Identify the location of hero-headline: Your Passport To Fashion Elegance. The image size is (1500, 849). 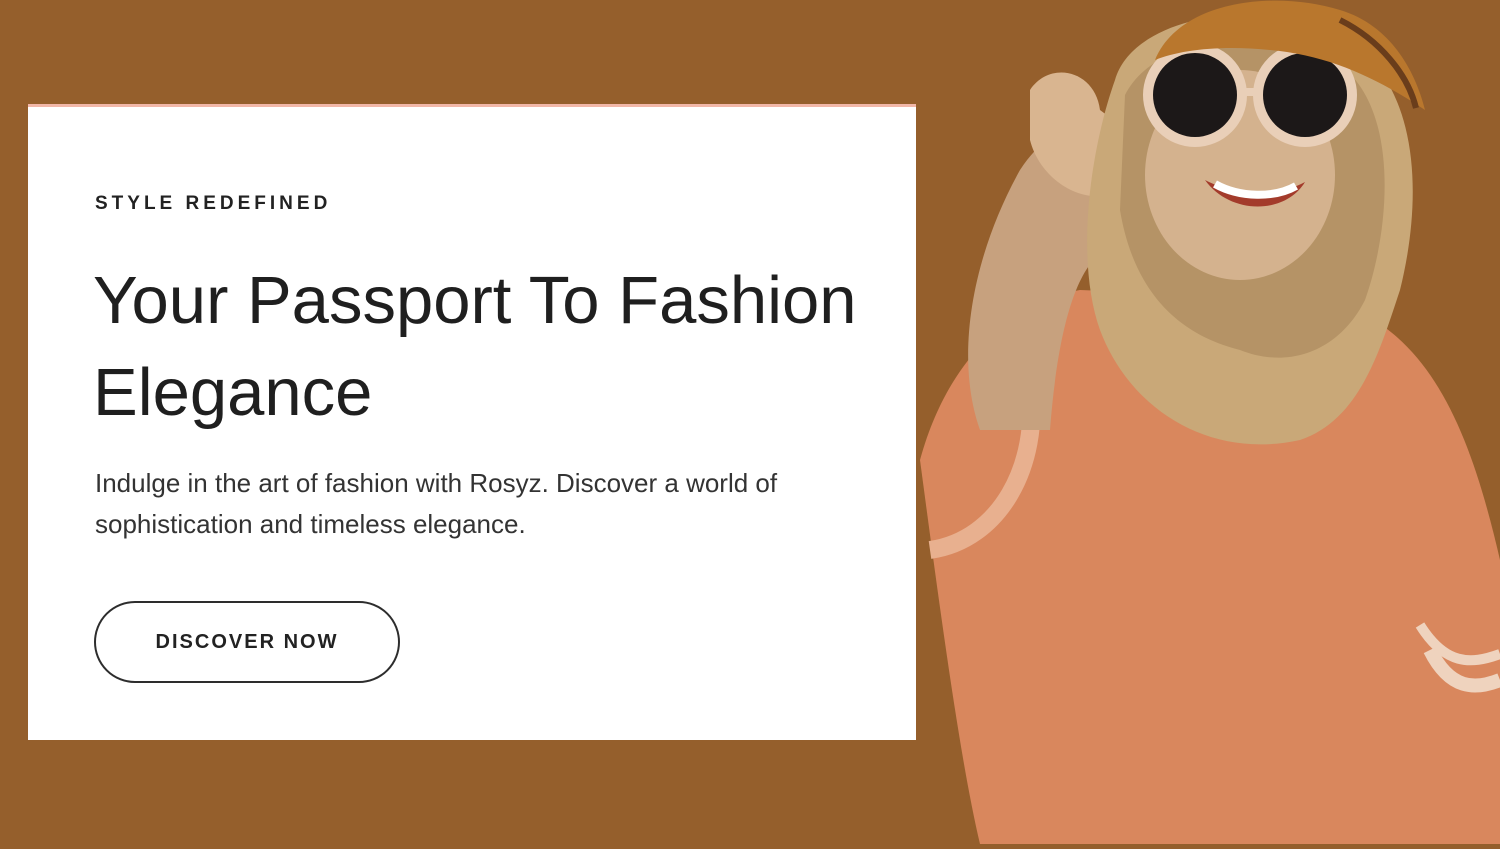
(483, 347).